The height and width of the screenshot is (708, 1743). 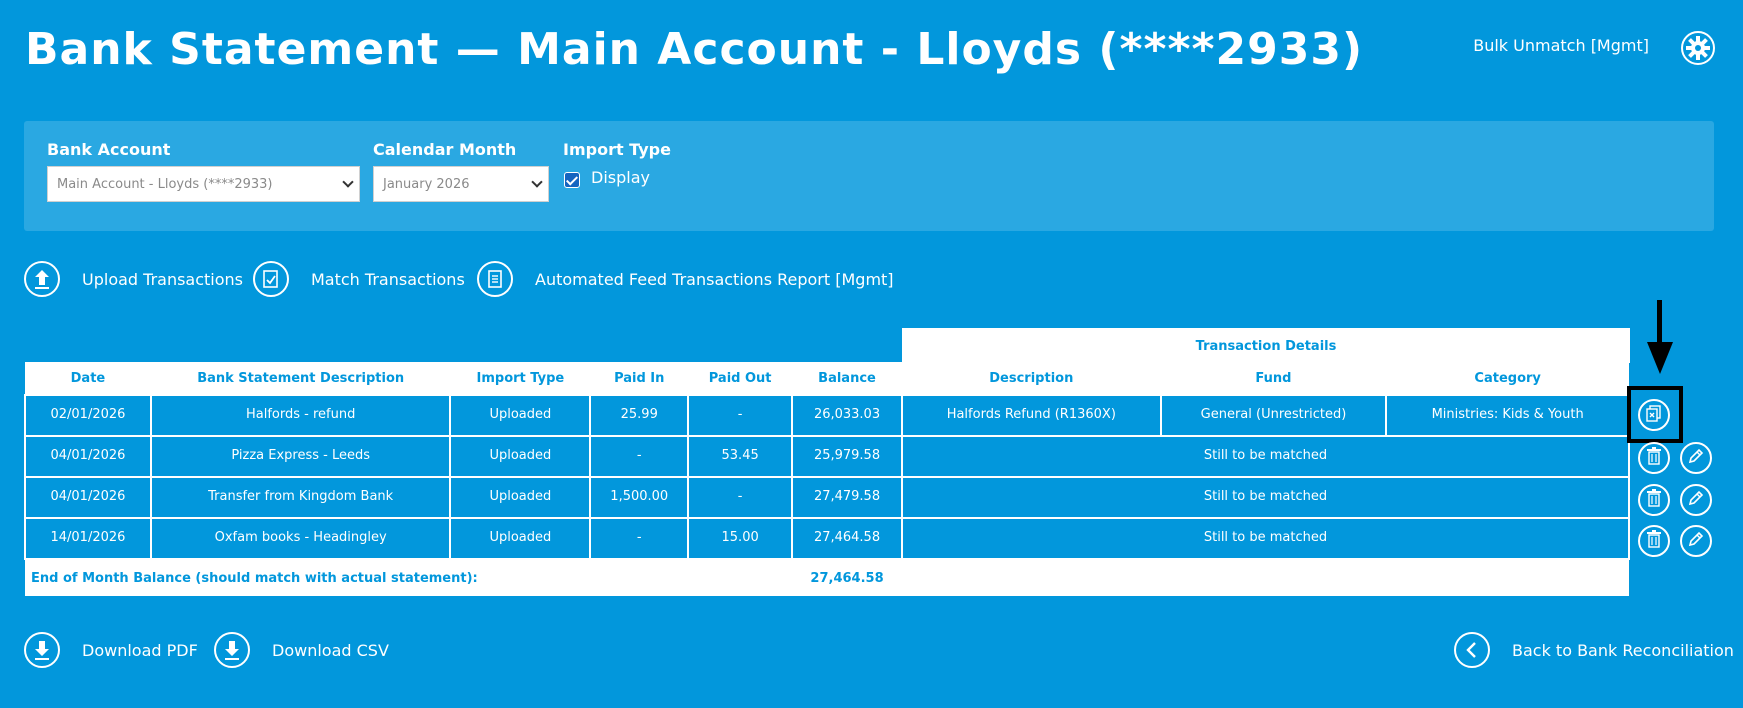 I want to click on cell-balance: 26,033.03, so click(x=847, y=415).